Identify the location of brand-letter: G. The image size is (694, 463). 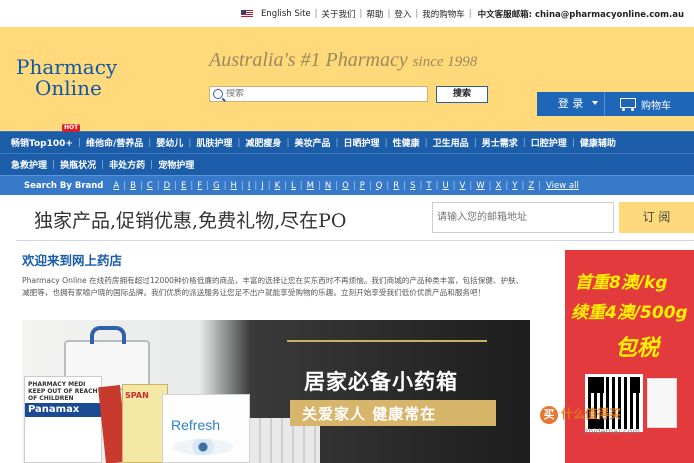
(216, 186).